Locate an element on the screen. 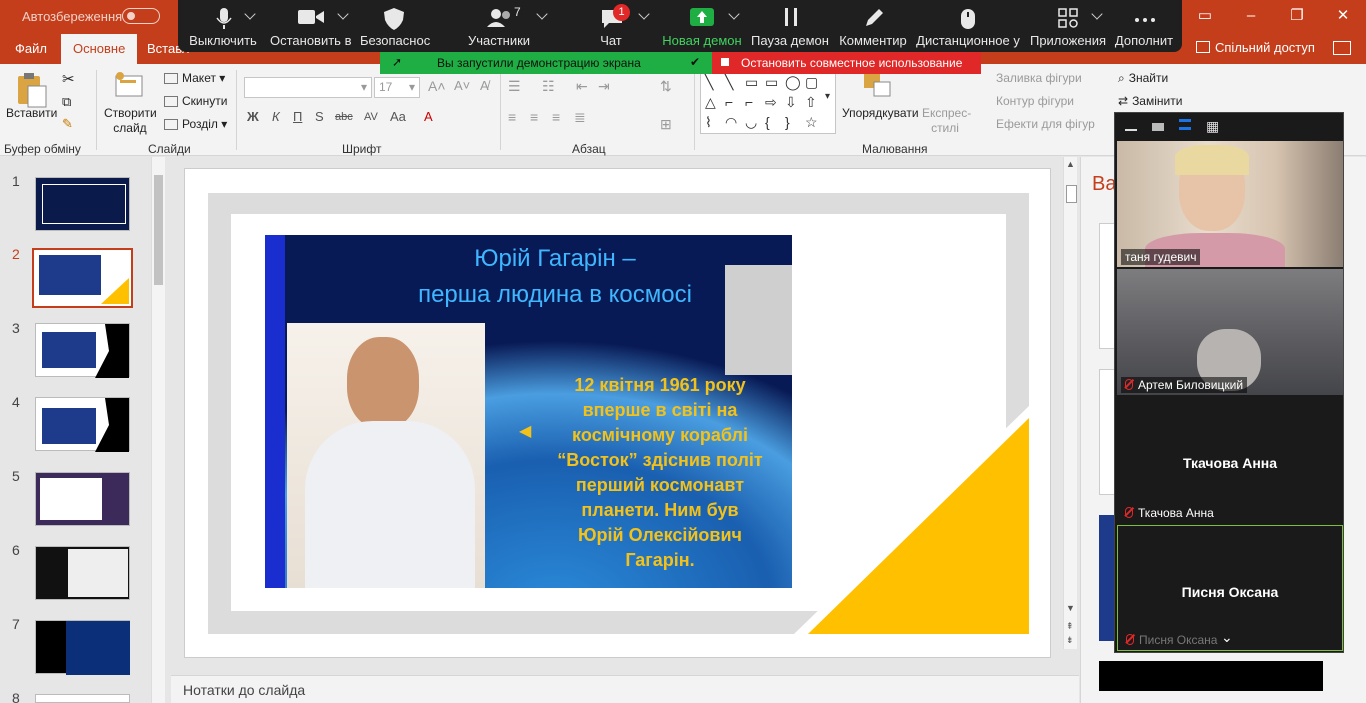 This screenshot has width=1366, height=703. tab-file: Файл is located at coordinates (31, 48).